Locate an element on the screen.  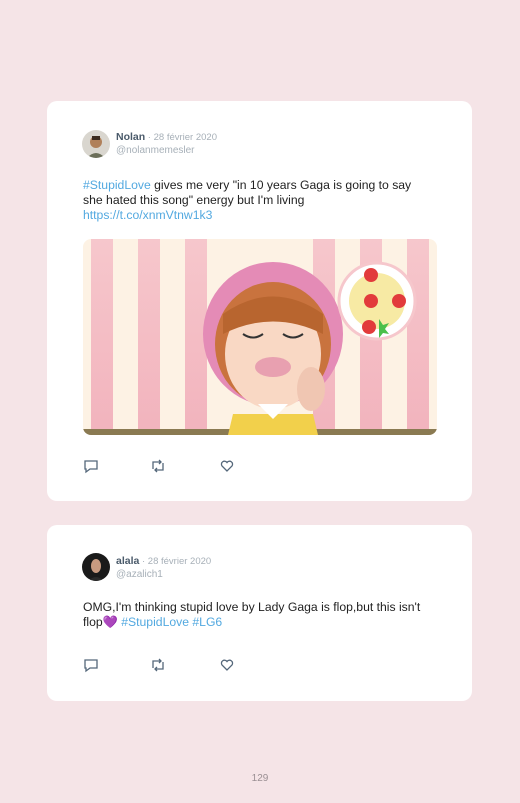
display-name: alala is located at coordinates (127, 561).